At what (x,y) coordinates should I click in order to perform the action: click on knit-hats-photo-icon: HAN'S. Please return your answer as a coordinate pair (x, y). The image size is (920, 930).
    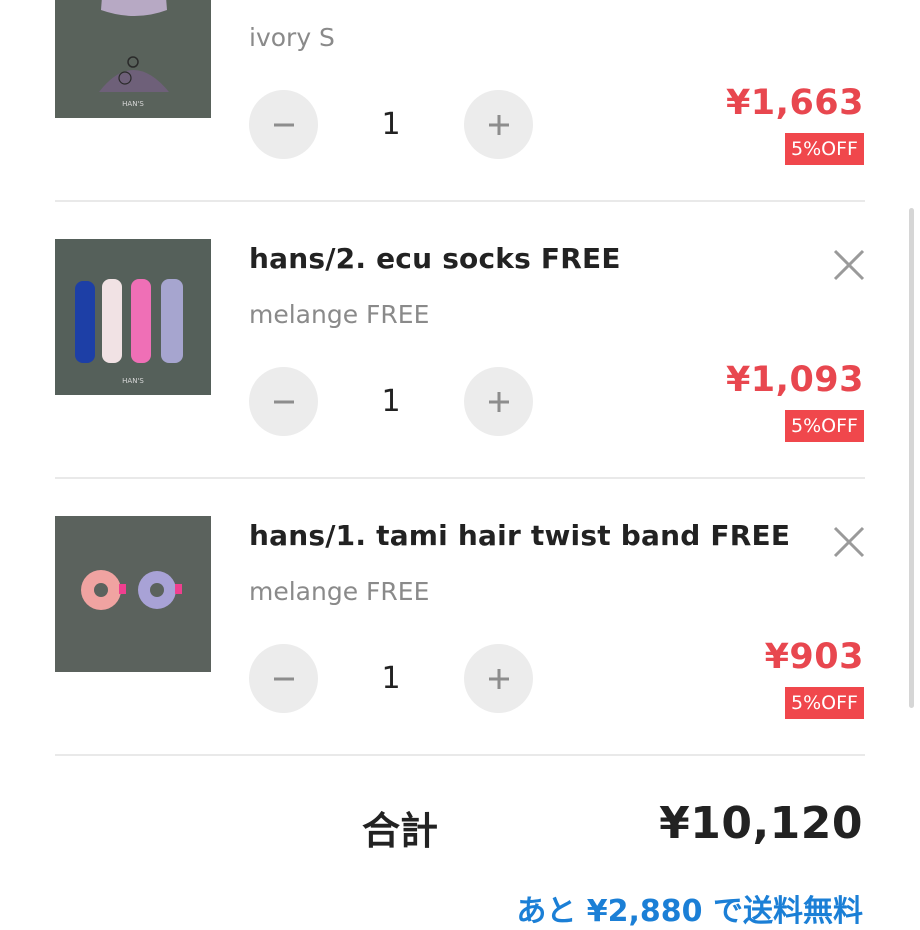
    Looking at the image, I should click on (133, 59).